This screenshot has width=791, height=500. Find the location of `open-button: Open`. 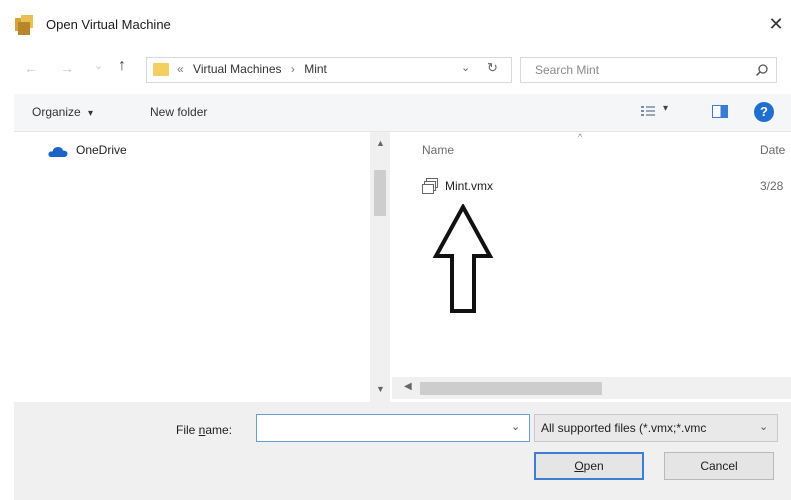

open-button: Open is located at coordinates (589, 466).